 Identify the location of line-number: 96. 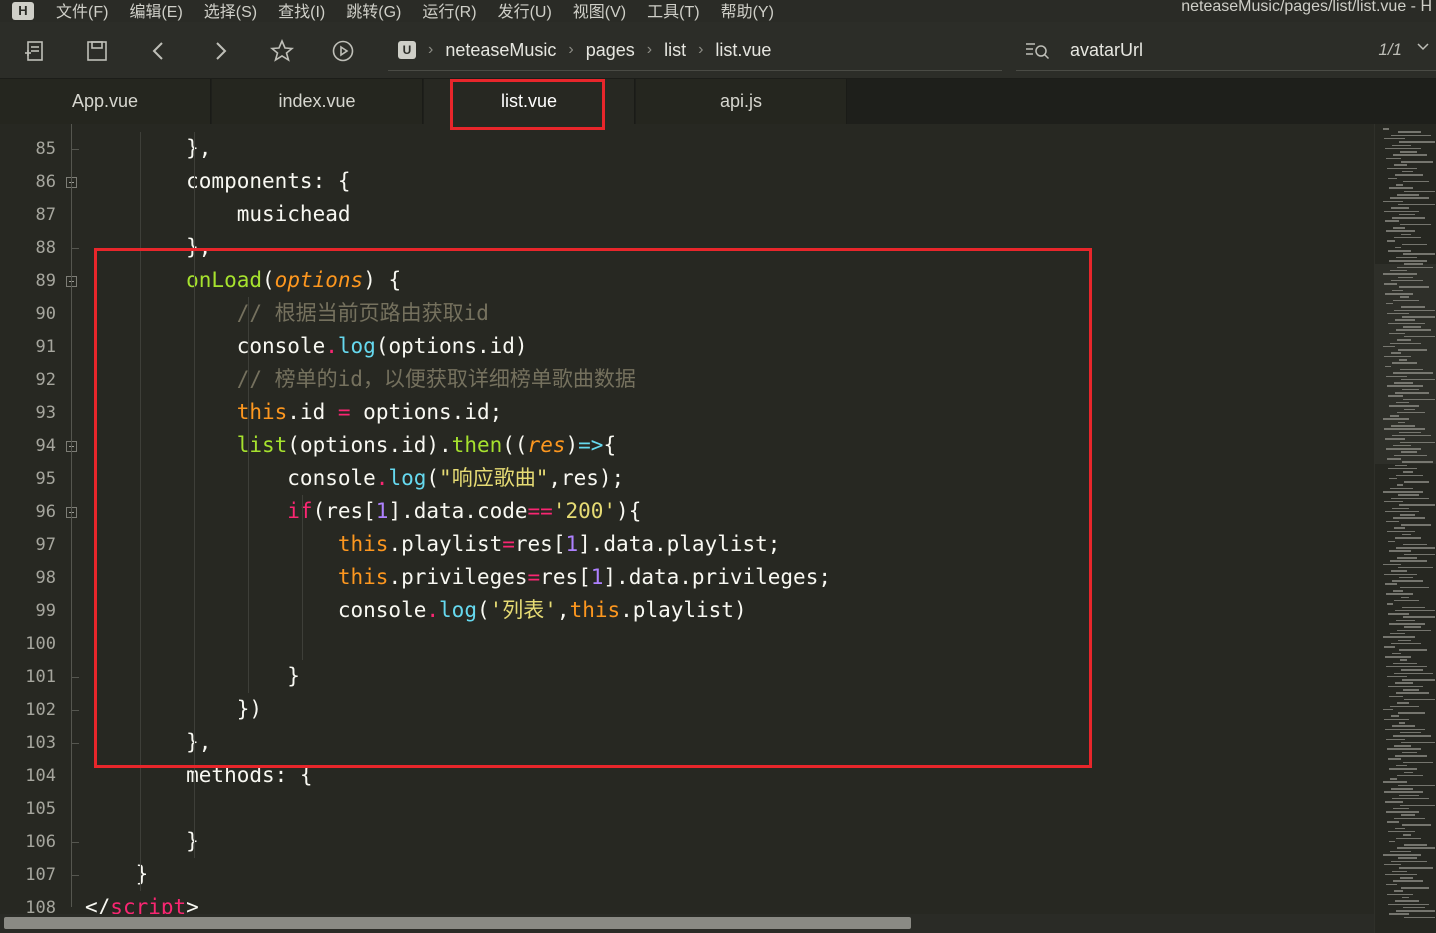
(45, 512).